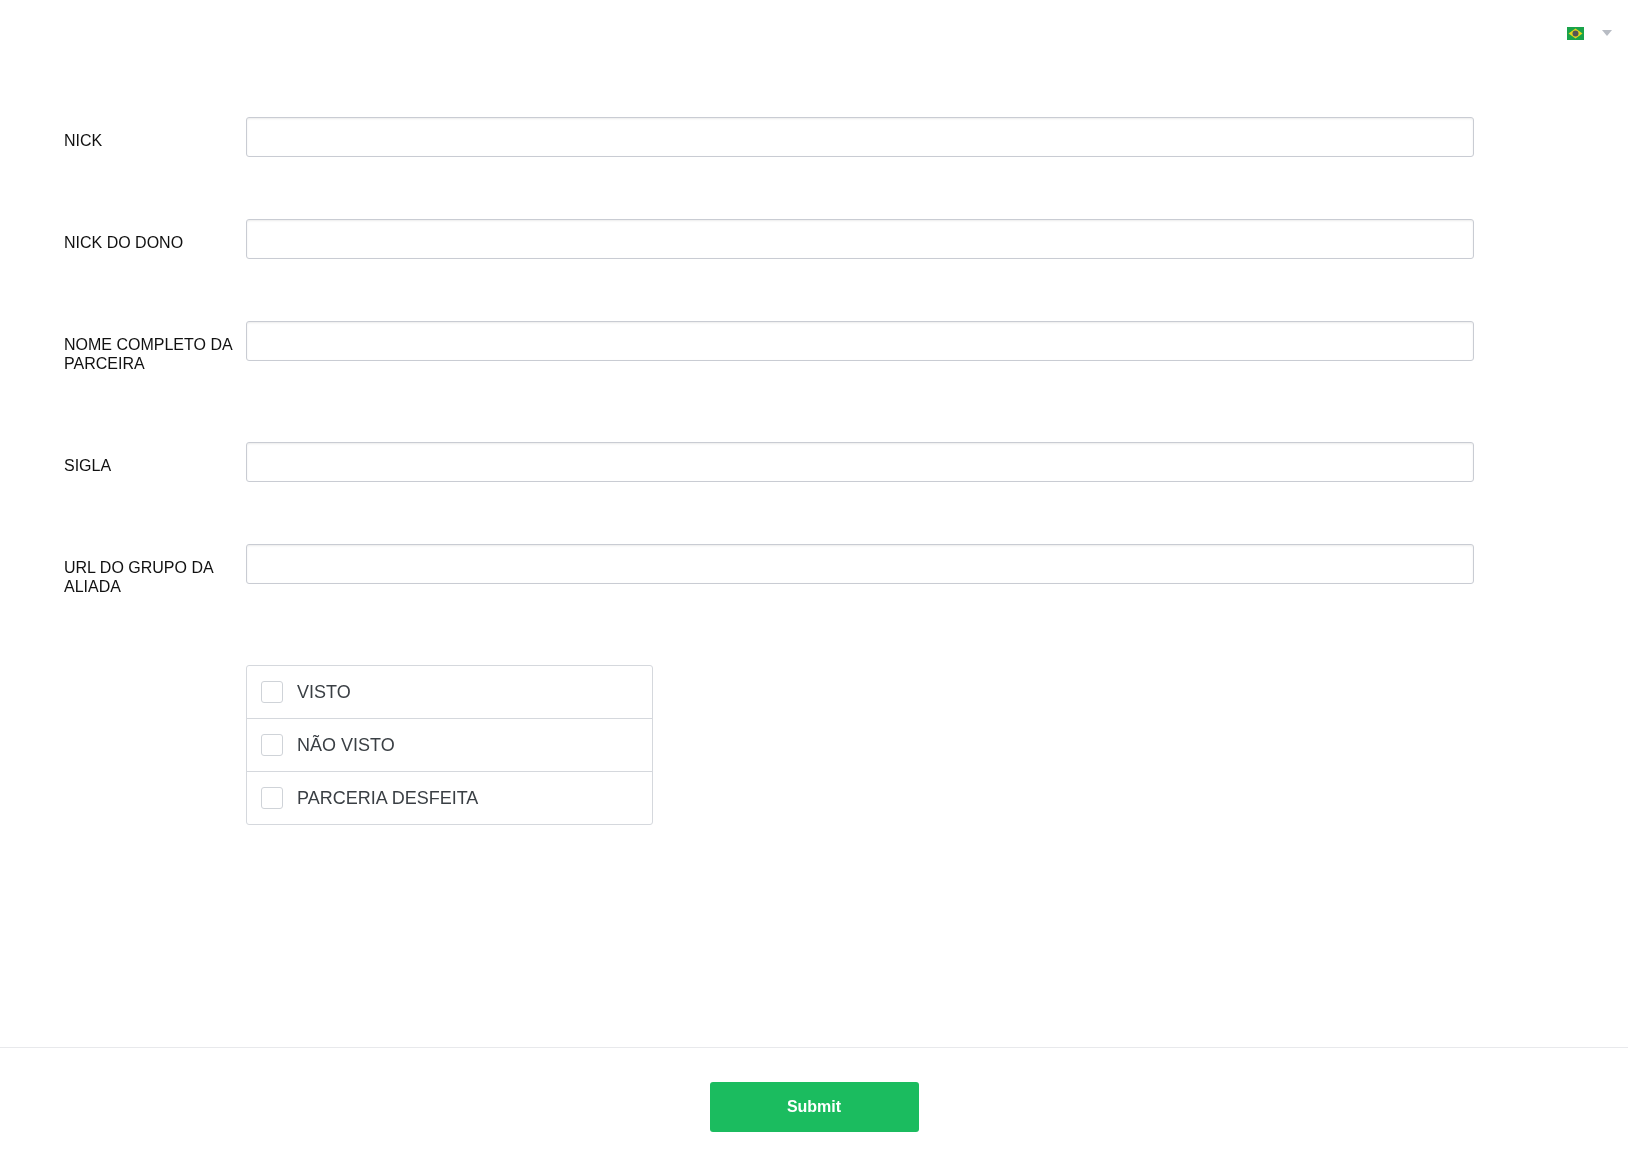 This screenshot has width=1628, height=1176. Describe the element at coordinates (149, 354) in the screenshot. I see `field-label: NOME COMPLETO DA PARCEIRA` at that location.